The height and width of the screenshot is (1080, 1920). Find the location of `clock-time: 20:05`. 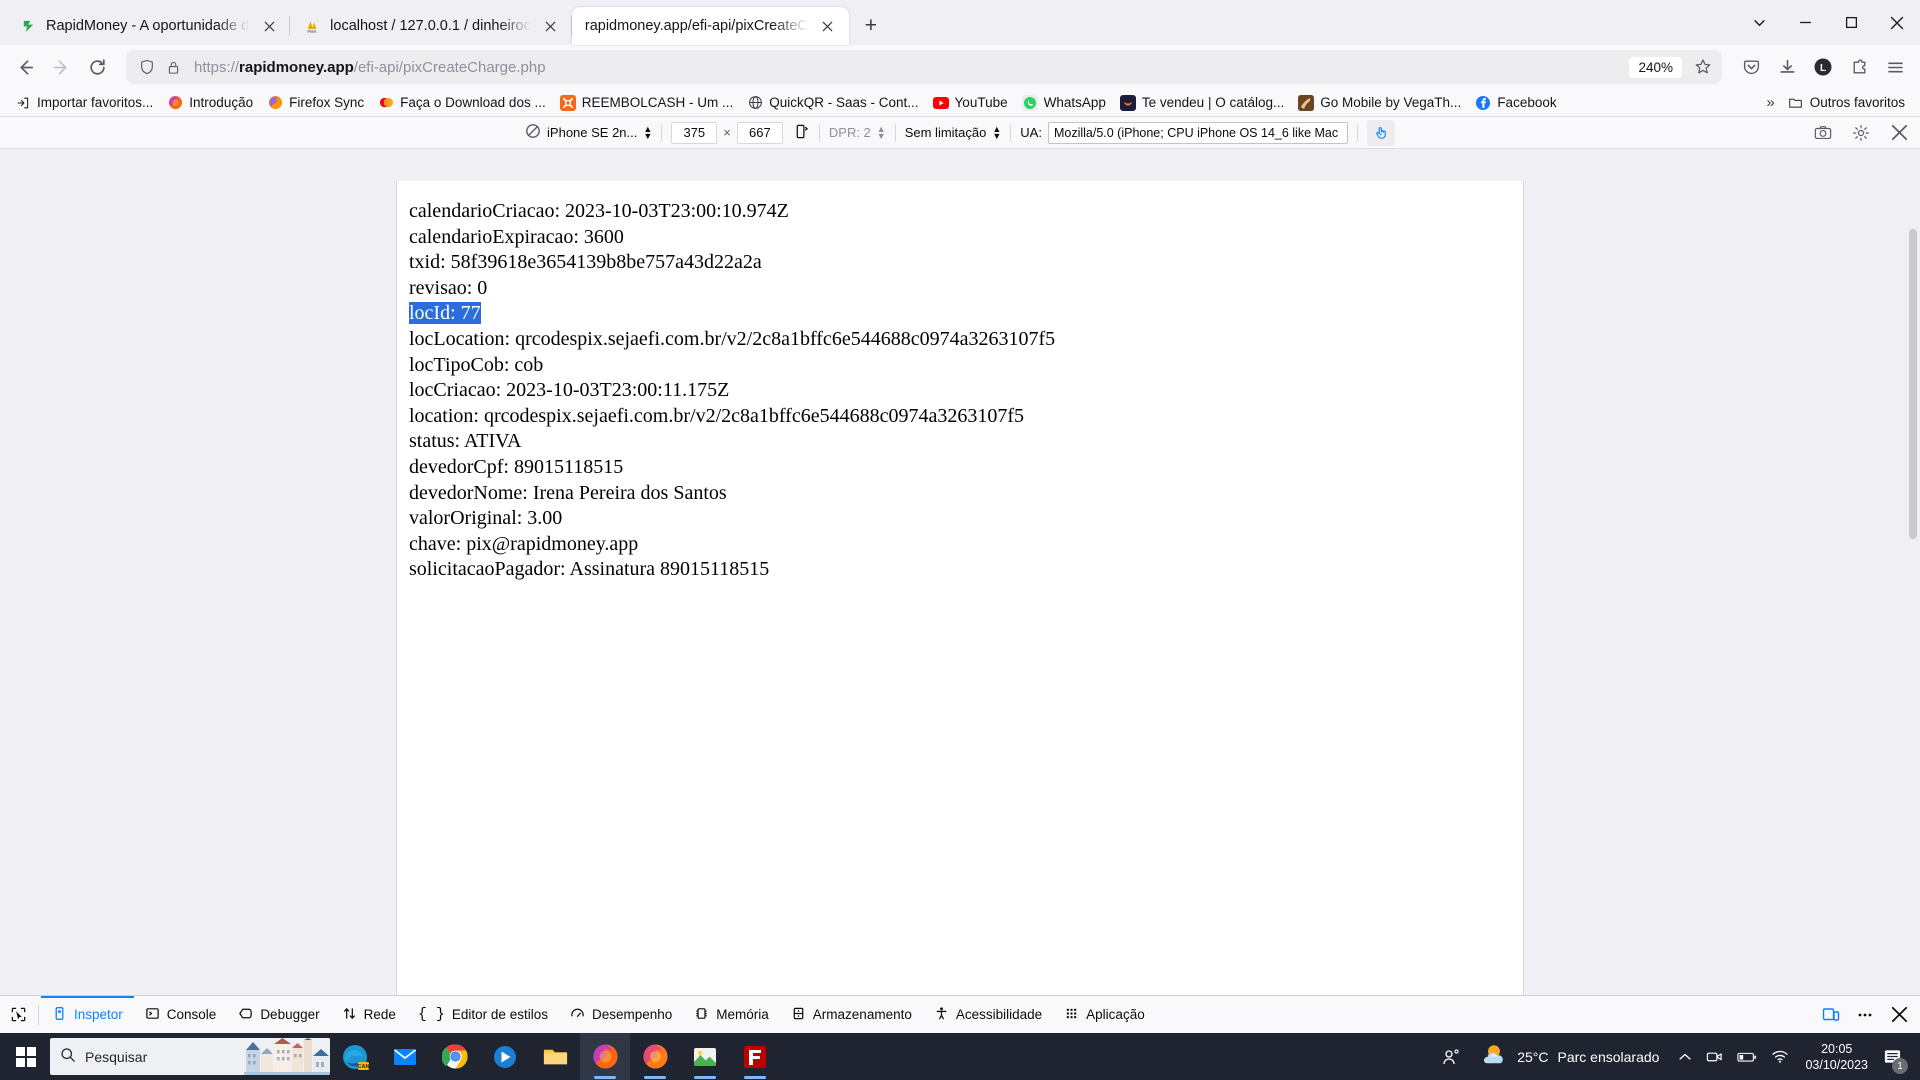

clock-time: 20:05 is located at coordinates (1837, 1048).